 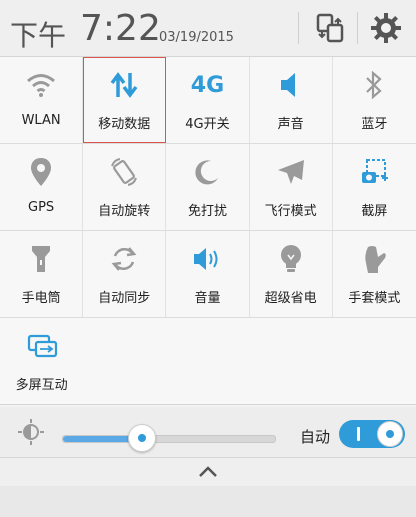 What do you see at coordinates (374, 274) in the screenshot?
I see `tile-glove-mode: 手套模式` at bounding box center [374, 274].